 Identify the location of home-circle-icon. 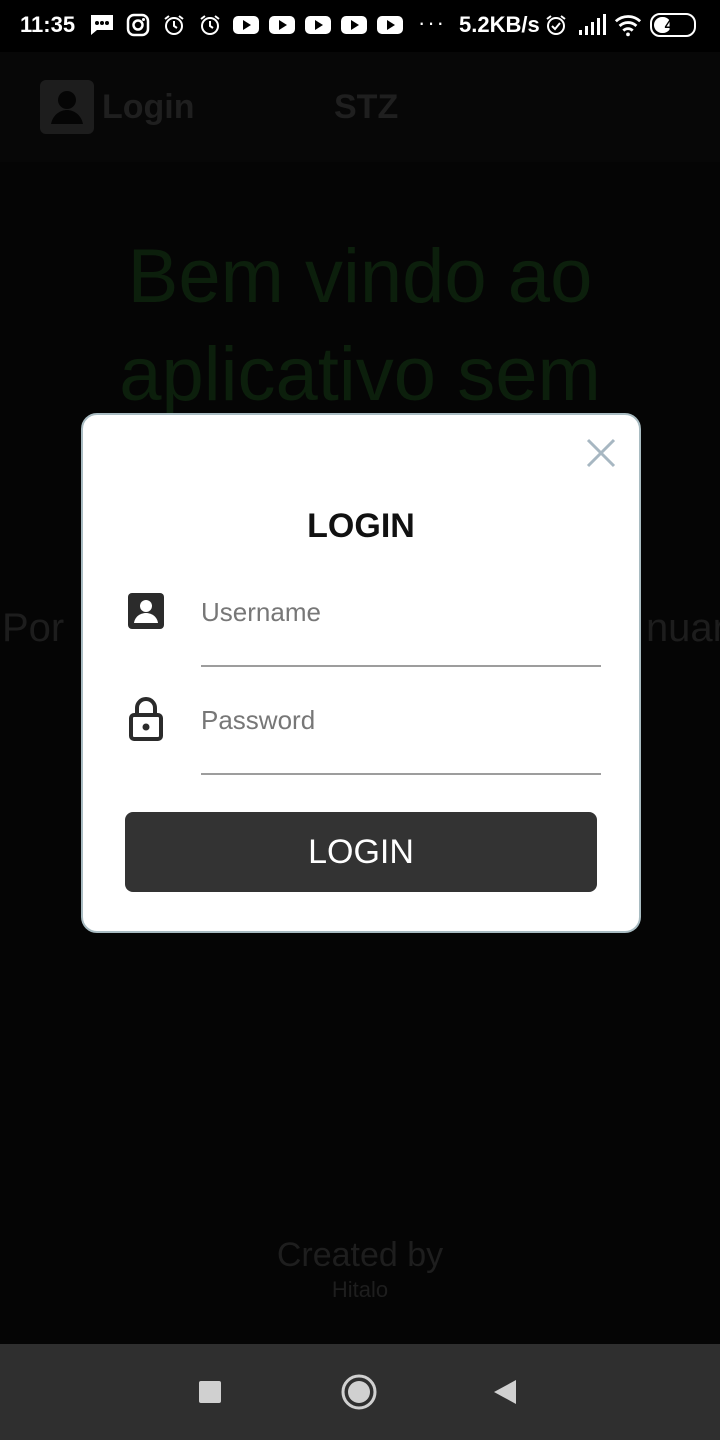
(359, 1392).